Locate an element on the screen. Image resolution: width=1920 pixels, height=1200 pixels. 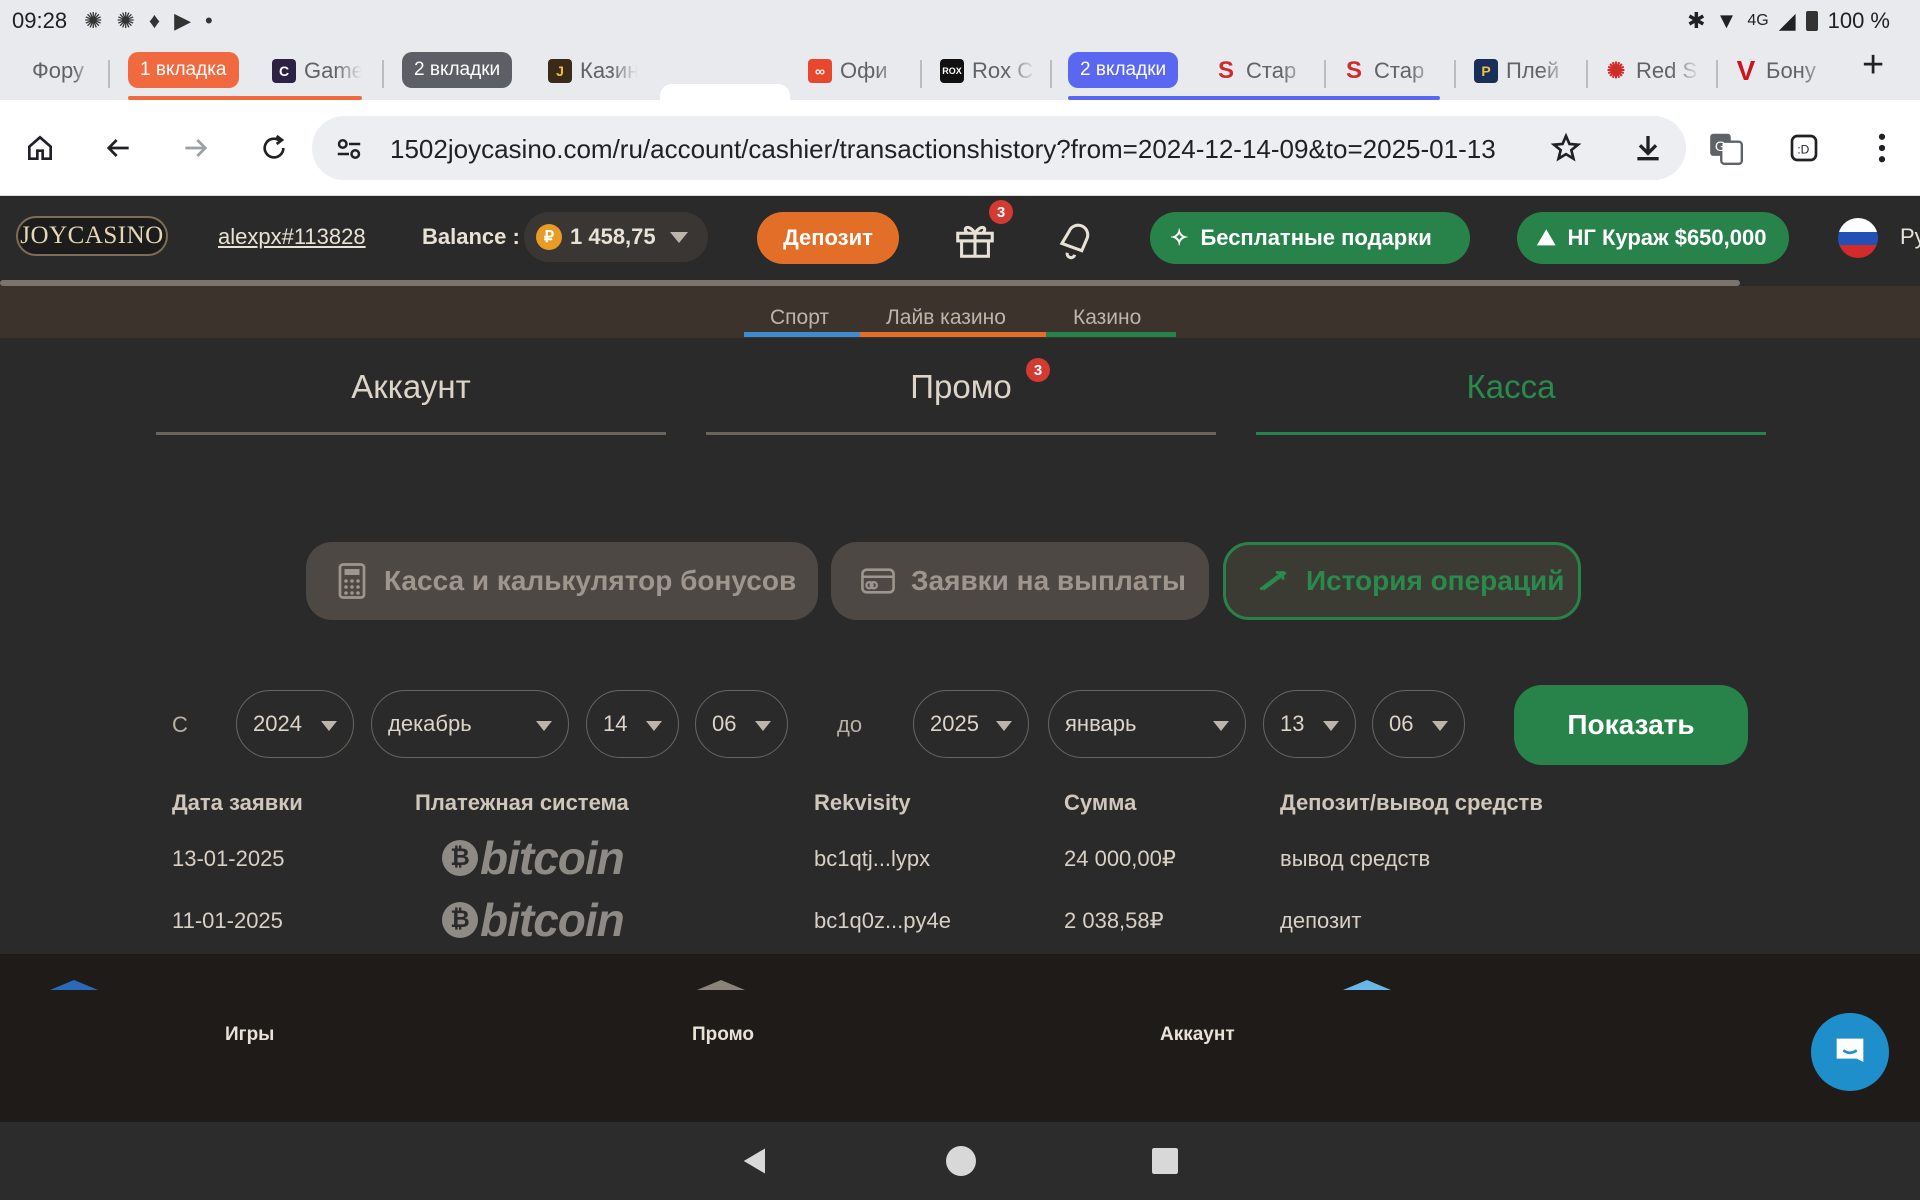
more-notifications-icon: • is located at coordinates (209, 20).